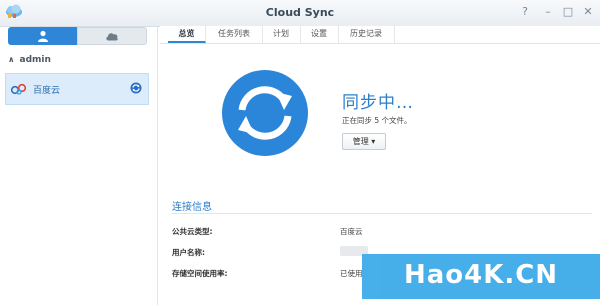 This screenshot has height=305, width=600. What do you see at coordinates (568, 12) in the screenshot?
I see `maximize-button: □` at bounding box center [568, 12].